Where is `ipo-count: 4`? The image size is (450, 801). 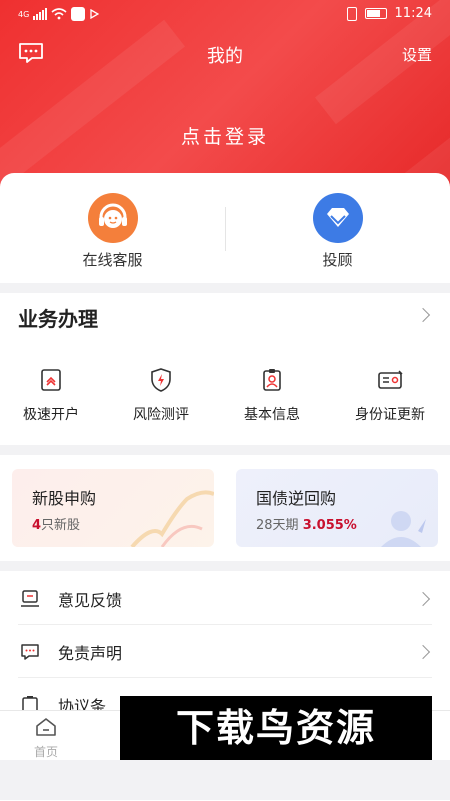 ipo-count: 4 is located at coordinates (37, 525).